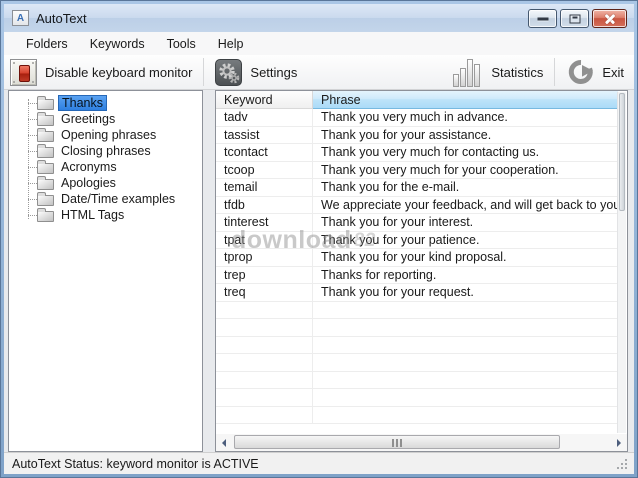 Image resolution: width=638 pixels, height=478 pixels. I want to click on settings-gear-icon, so click(229, 72).